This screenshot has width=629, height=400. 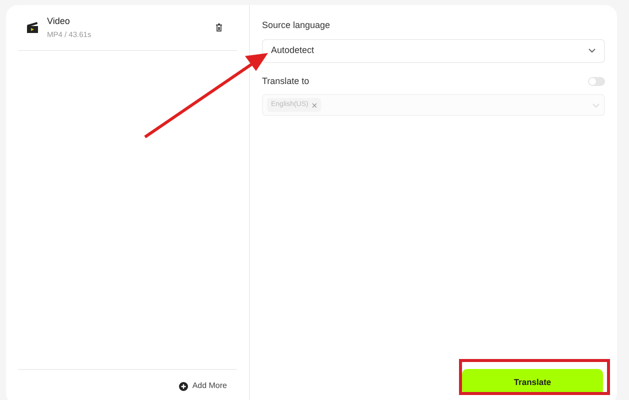 What do you see at coordinates (183, 386) in the screenshot?
I see `plus-circle-icon` at bounding box center [183, 386].